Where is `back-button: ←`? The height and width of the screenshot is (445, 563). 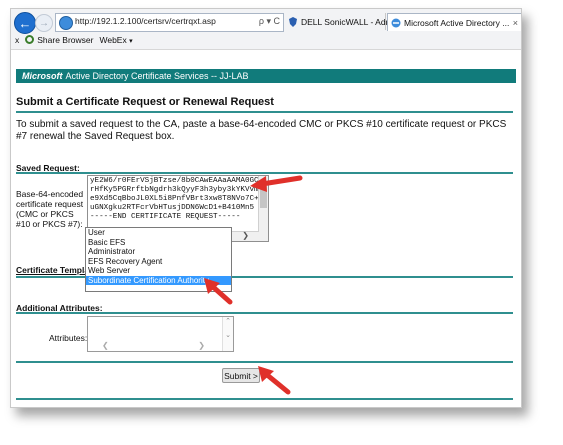
back-button: ← is located at coordinates (25, 23).